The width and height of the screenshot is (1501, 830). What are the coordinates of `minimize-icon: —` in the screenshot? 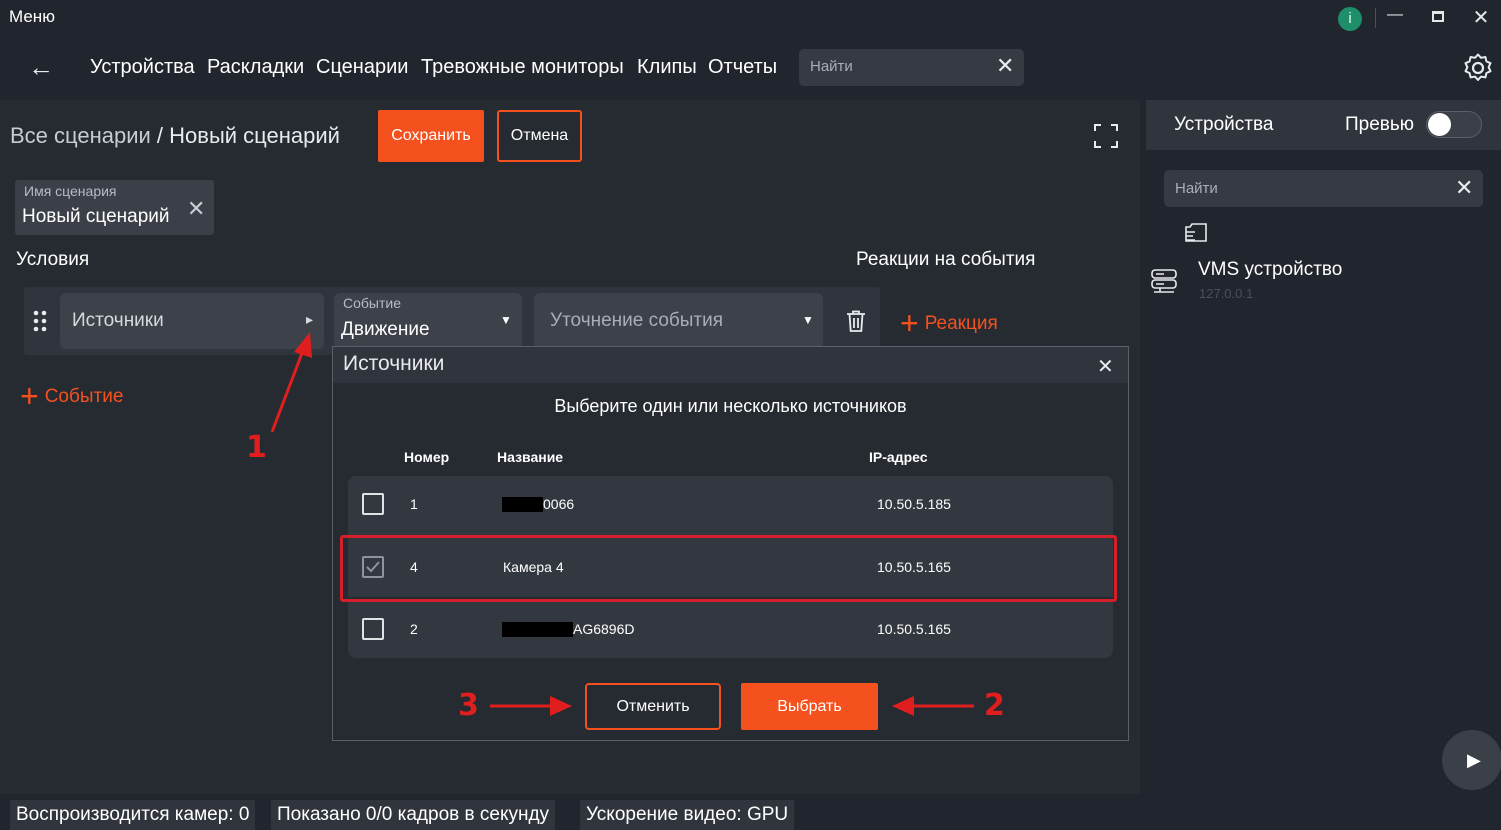 It's located at (1395, 15).